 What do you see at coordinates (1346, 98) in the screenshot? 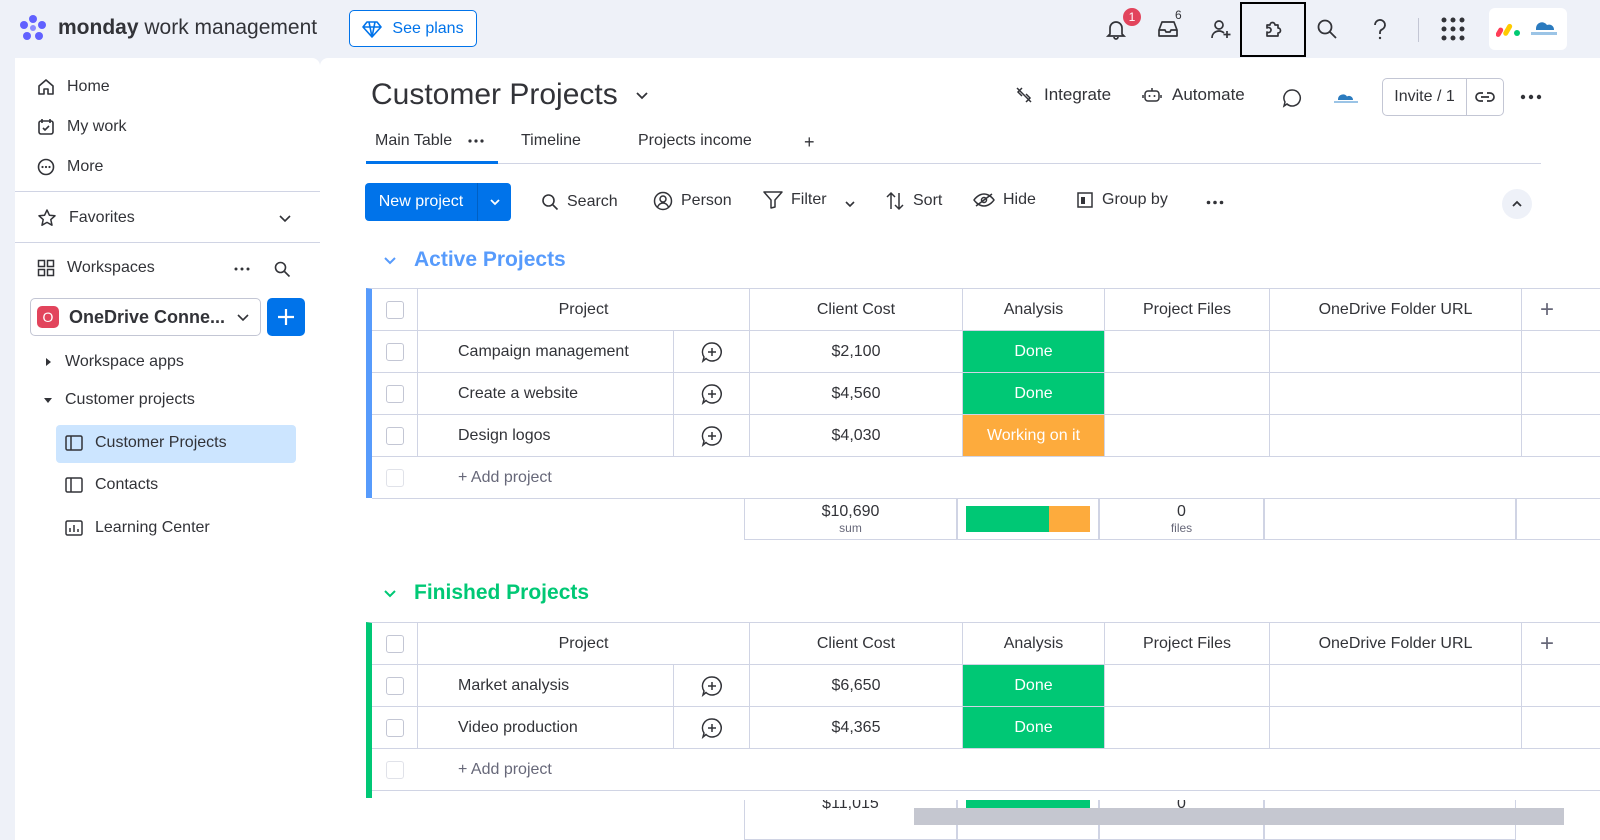
I see `board-owner-logo-icon` at bounding box center [1346, 98].